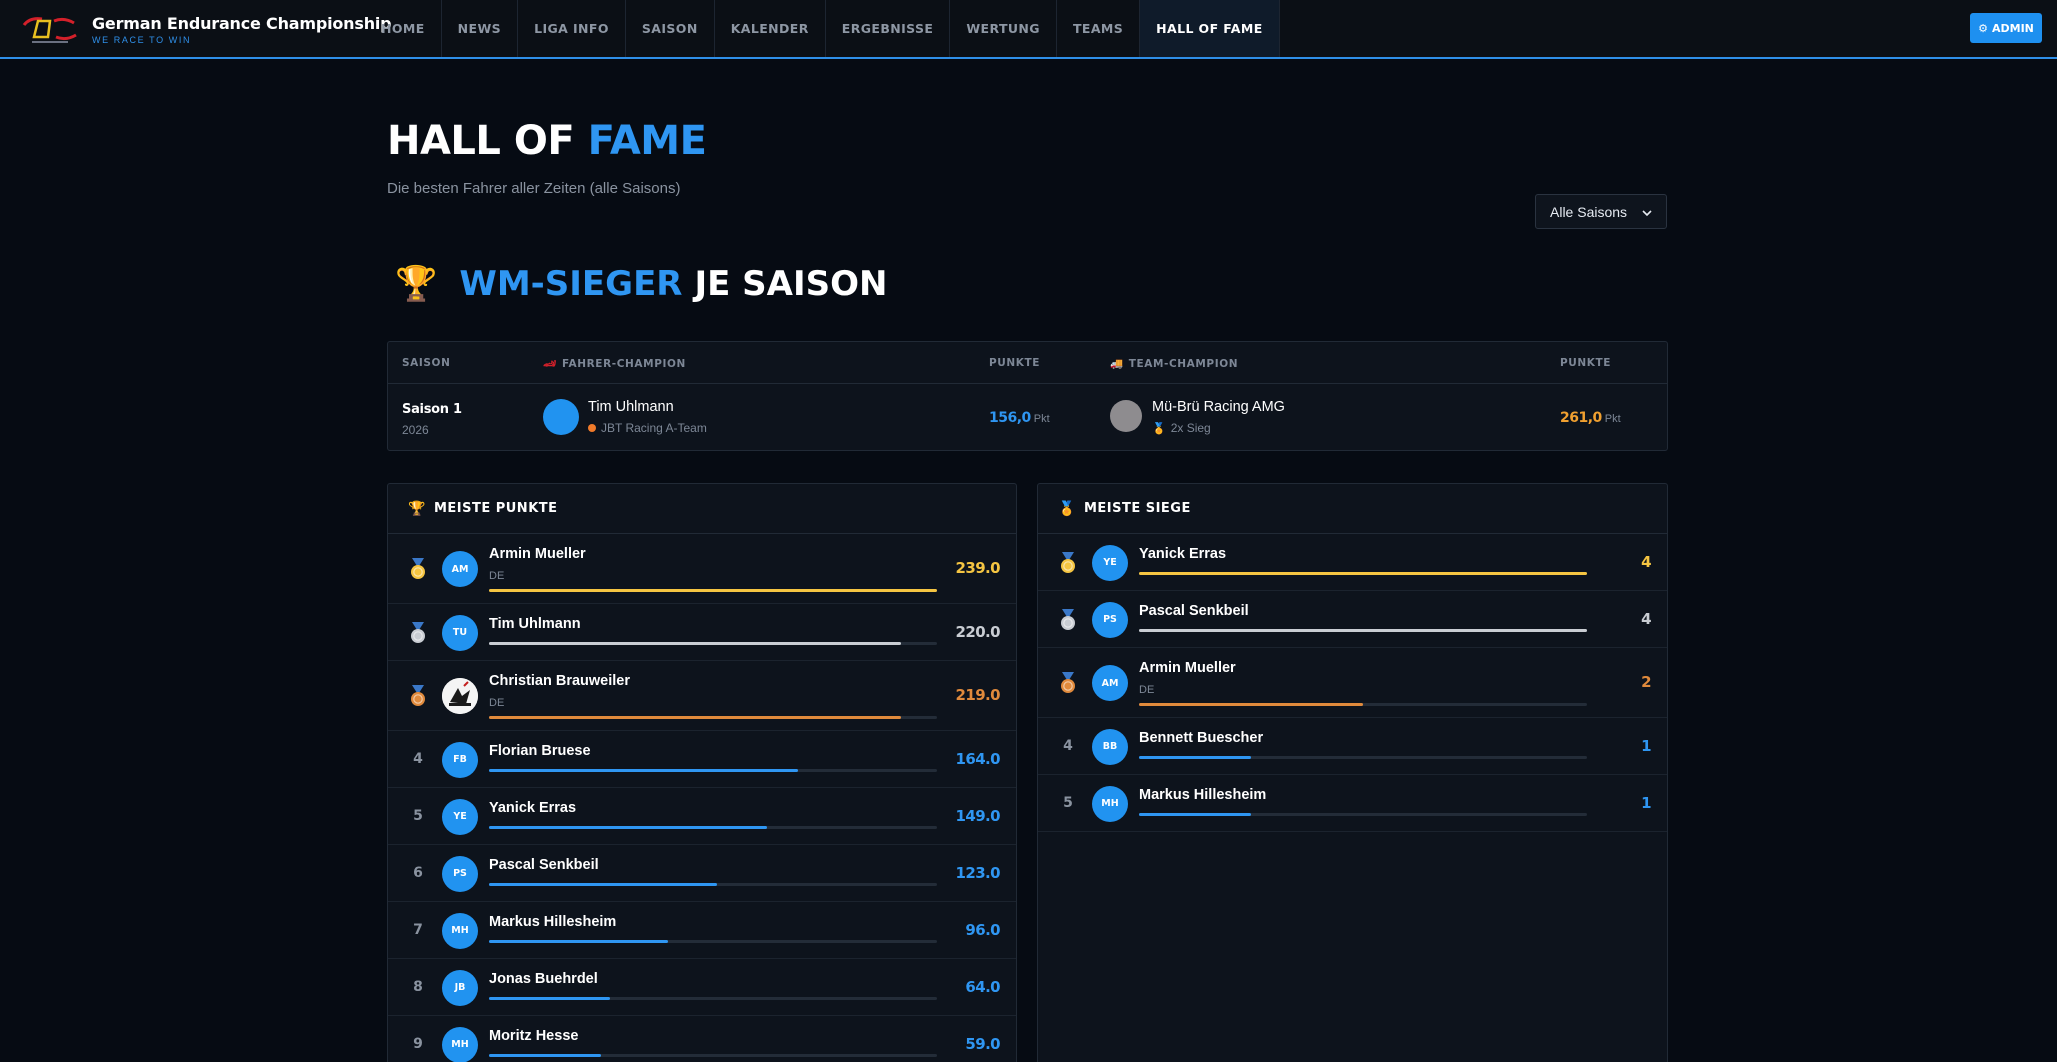 The image size is (2057, 1062). Describe the element at coordinates (1586, 363) in the screenshot. I see `col-team-points: PUNKTE` at that location.